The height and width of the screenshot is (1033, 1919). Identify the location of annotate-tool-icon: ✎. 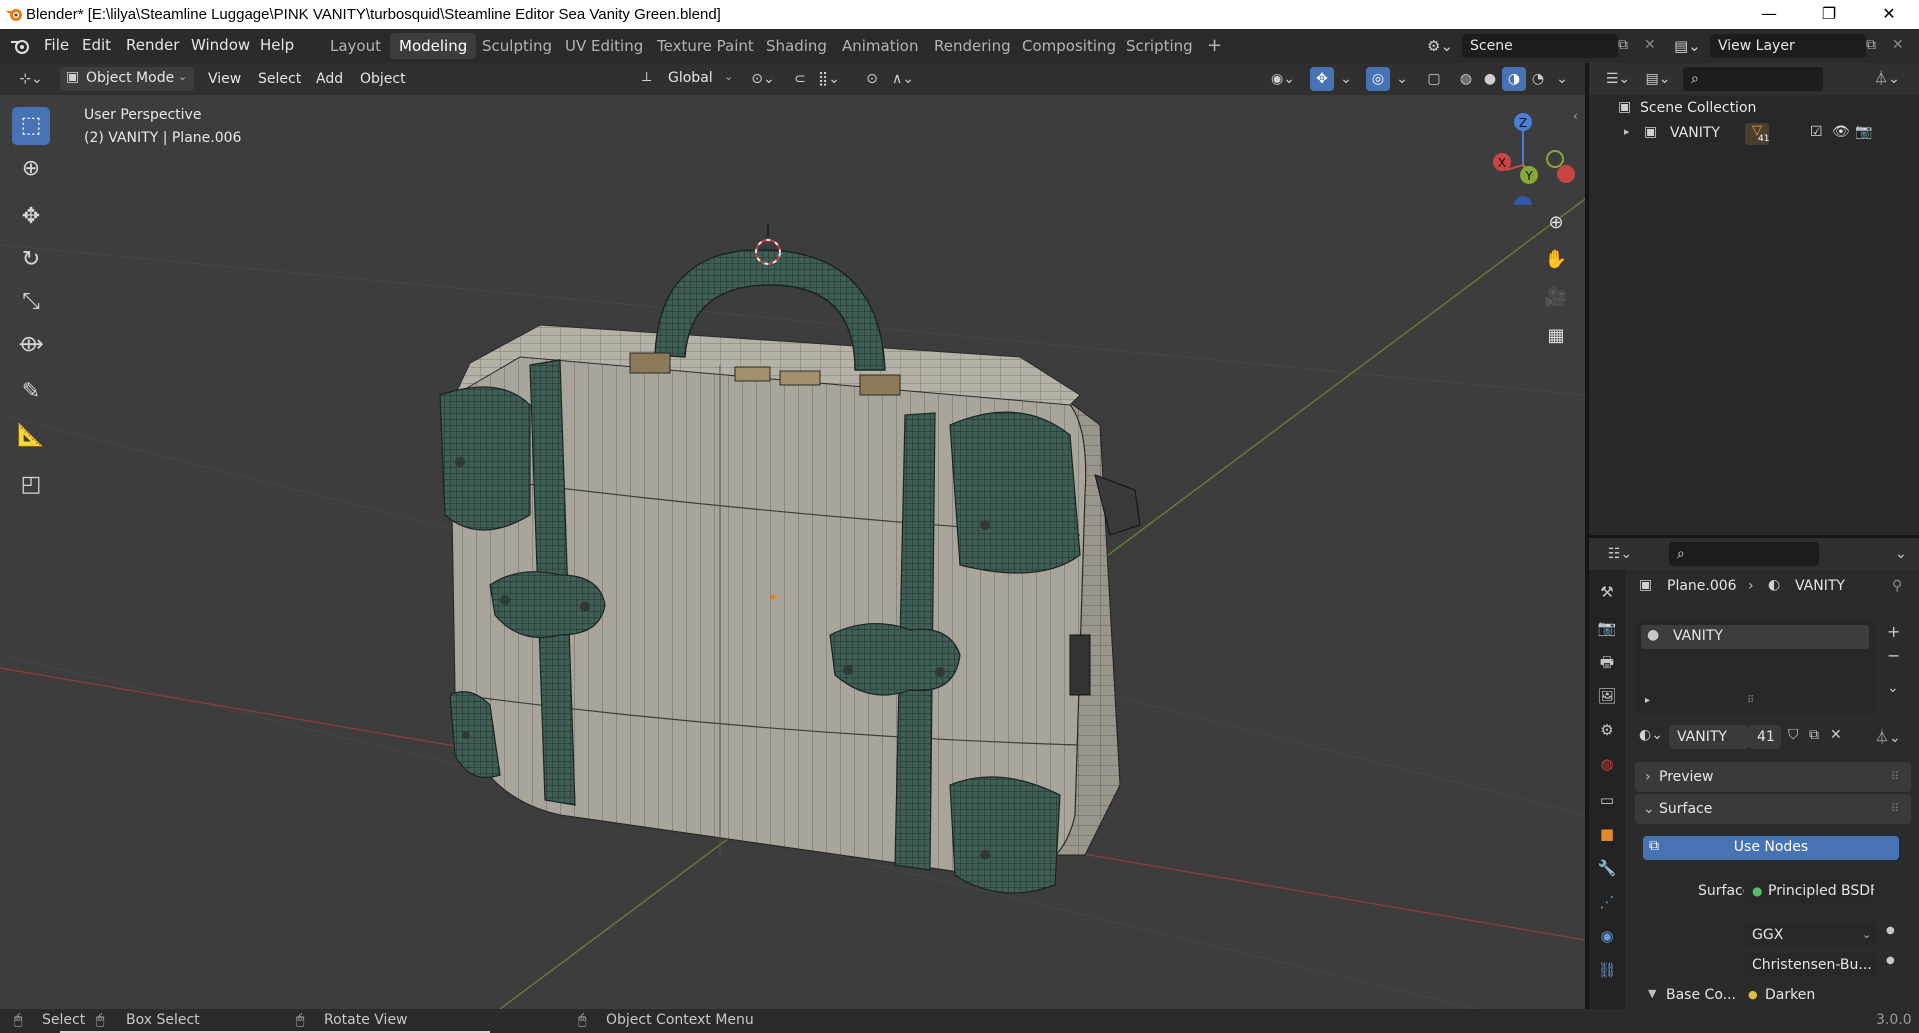
(31, 392).